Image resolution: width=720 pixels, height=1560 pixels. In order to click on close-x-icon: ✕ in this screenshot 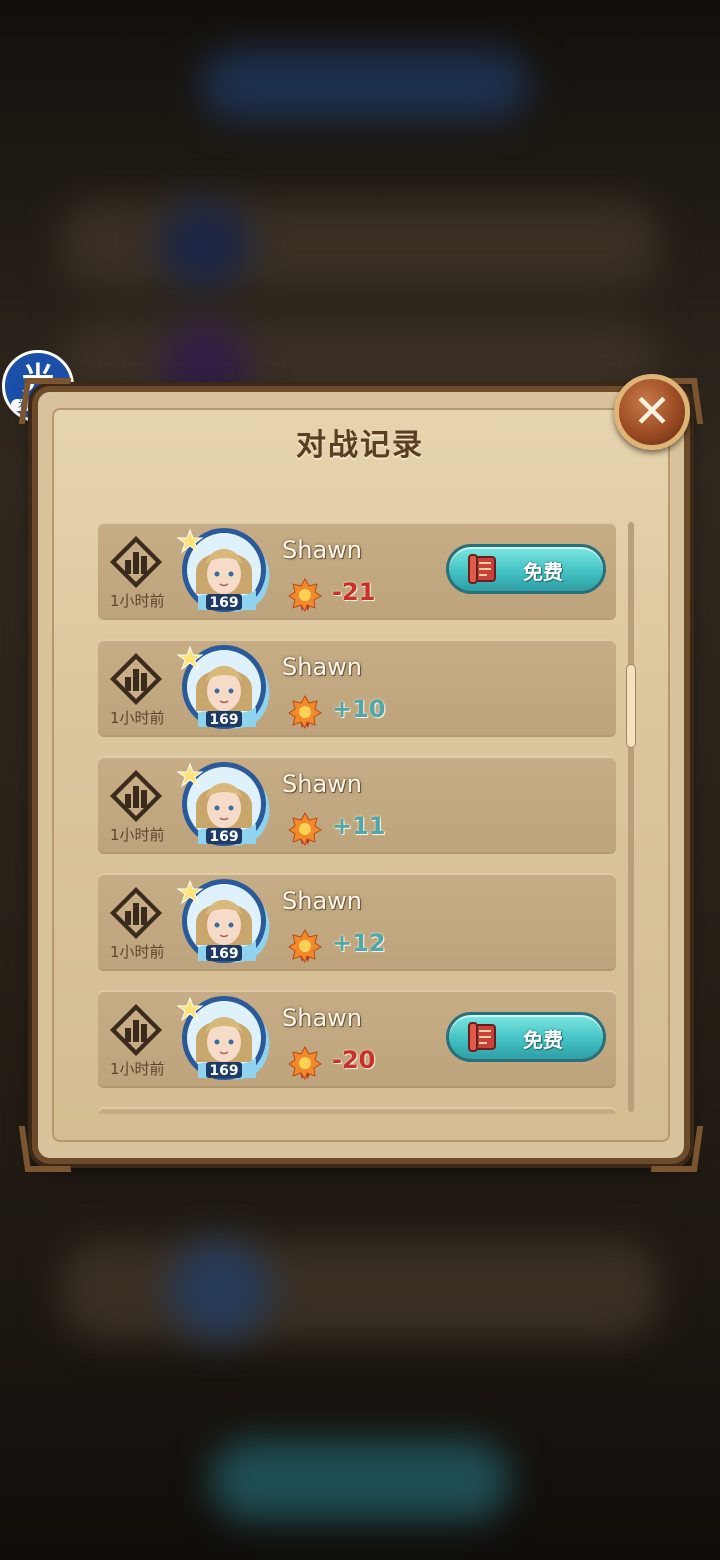, I will do `click(652, 411)`.